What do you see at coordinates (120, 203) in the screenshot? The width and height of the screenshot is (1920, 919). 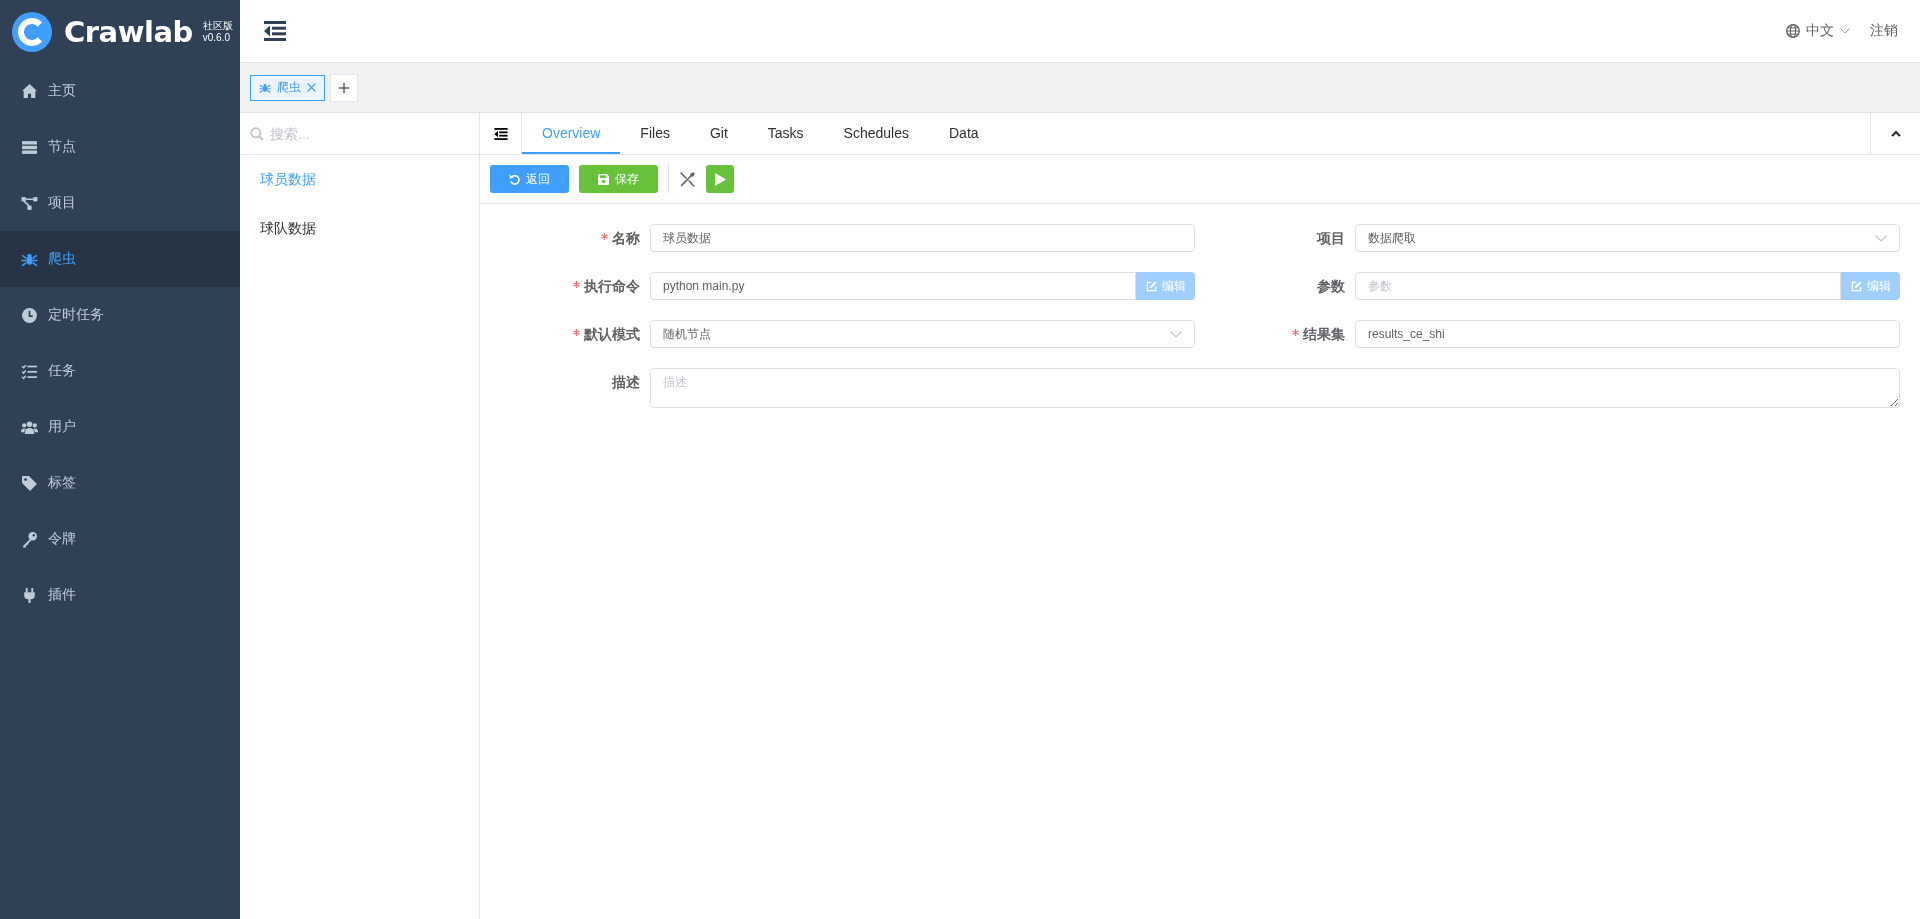 I see `sidebar-item: 项目` at bounding box center [120, 203].